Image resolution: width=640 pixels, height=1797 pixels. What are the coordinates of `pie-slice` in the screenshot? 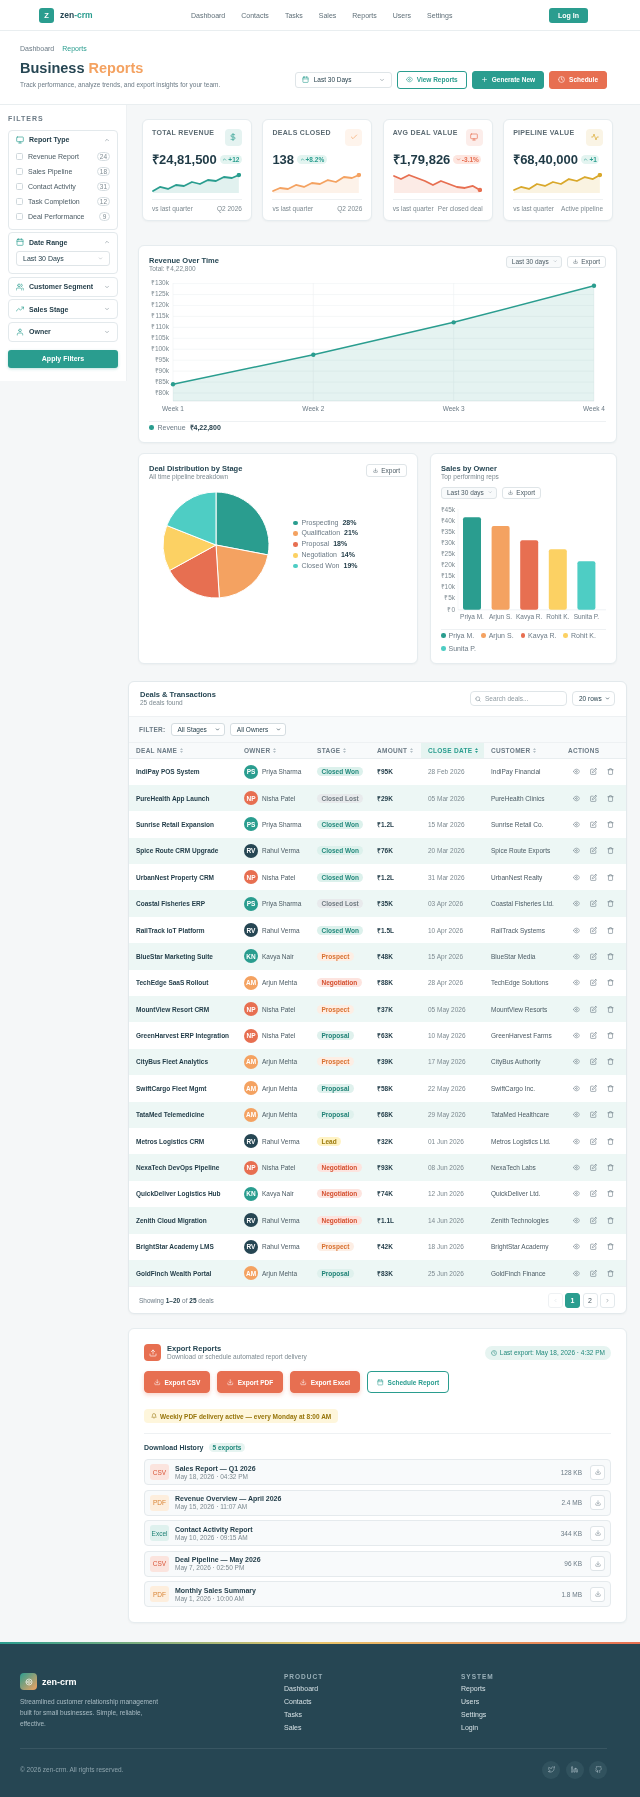 It's located at (242, 571).